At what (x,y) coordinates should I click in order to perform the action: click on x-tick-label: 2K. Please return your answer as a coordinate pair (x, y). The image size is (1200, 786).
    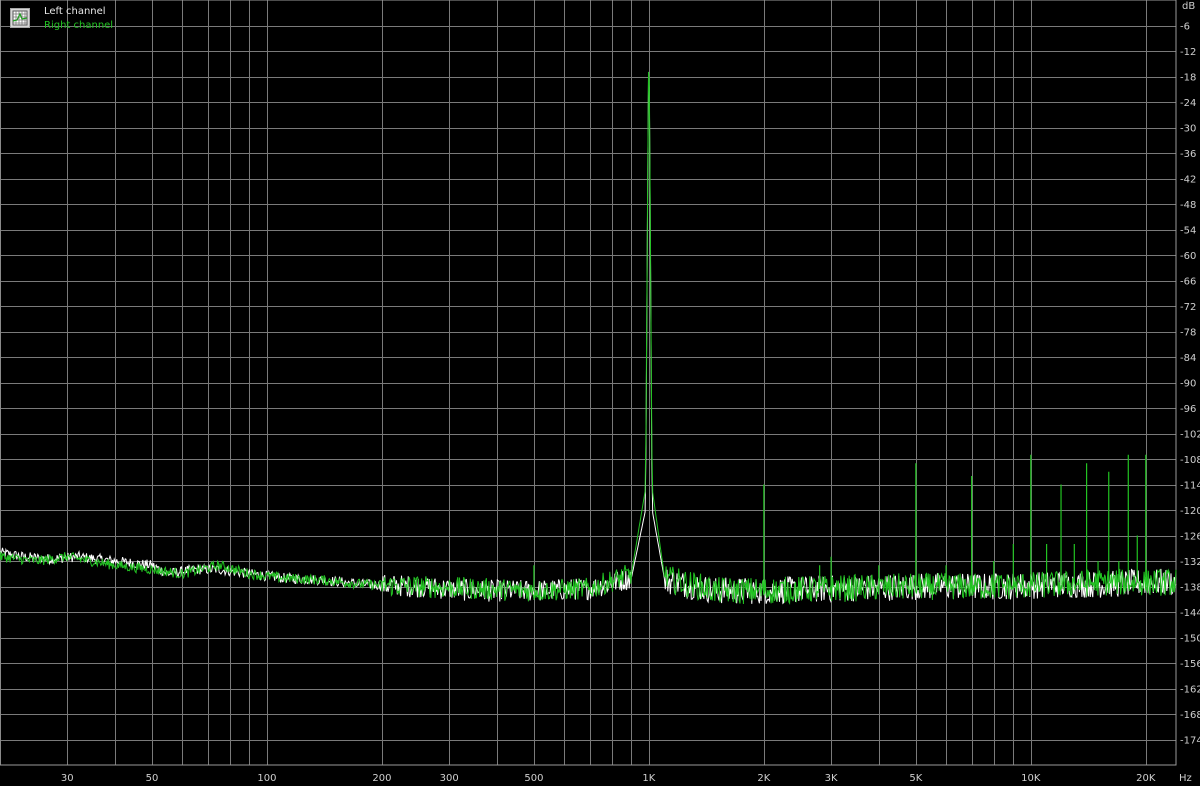
    Looking at the image, I should click on (763, 778).